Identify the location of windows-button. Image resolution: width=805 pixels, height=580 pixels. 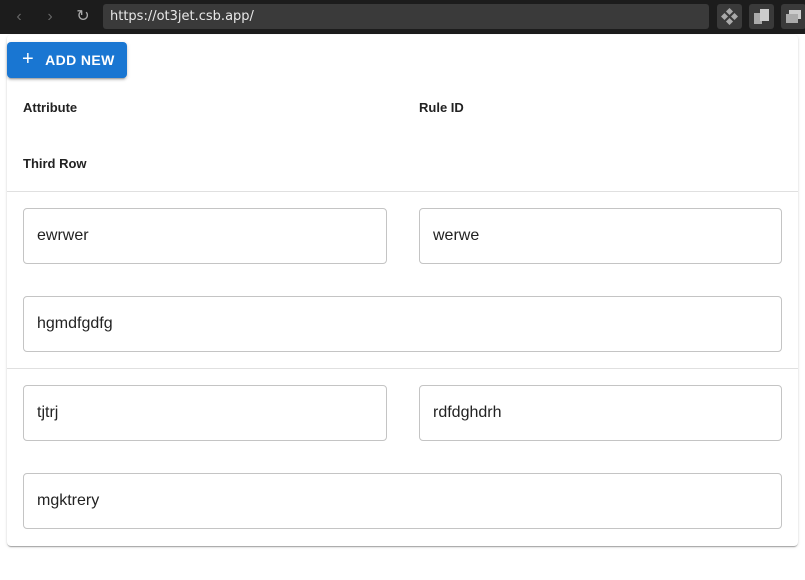
(793, 16).